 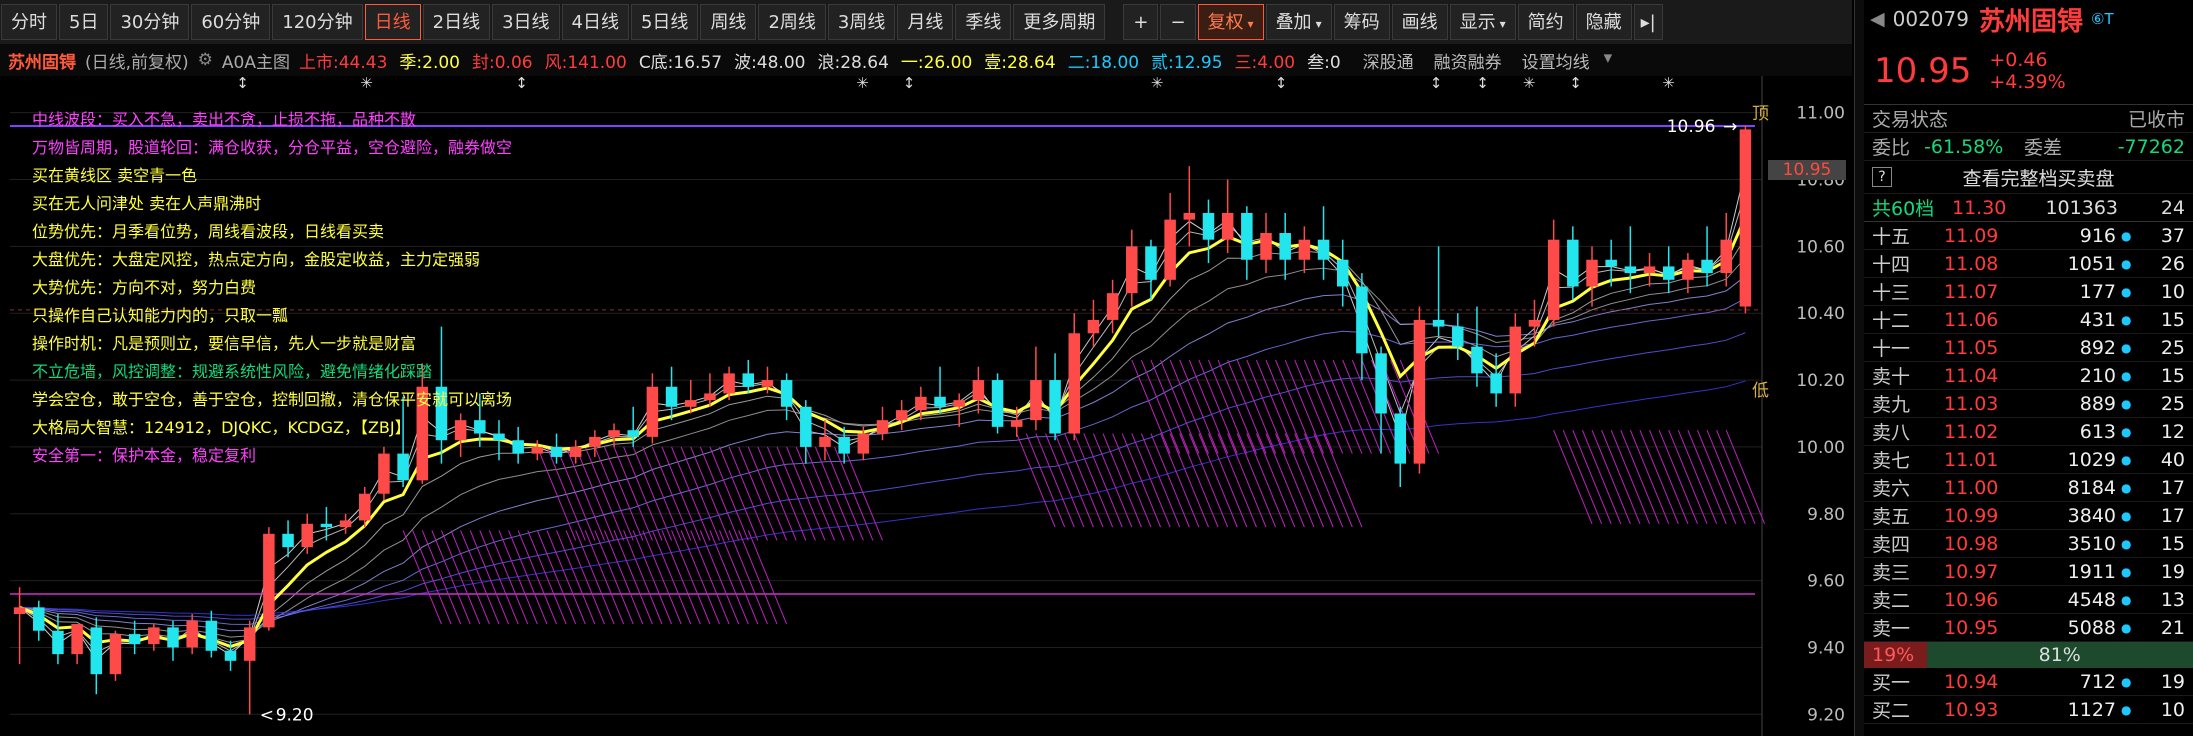 I want to click on period-button: 5日线, so click(x=664, y=22).